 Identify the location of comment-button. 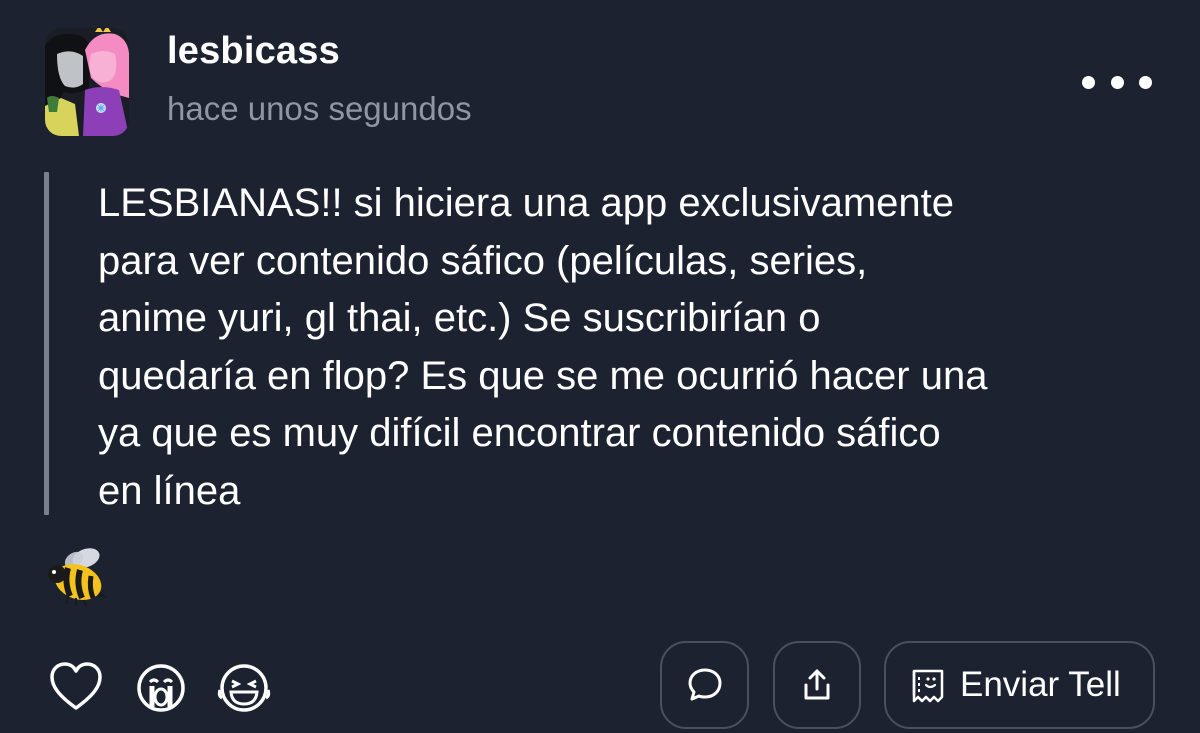
(704, 685).